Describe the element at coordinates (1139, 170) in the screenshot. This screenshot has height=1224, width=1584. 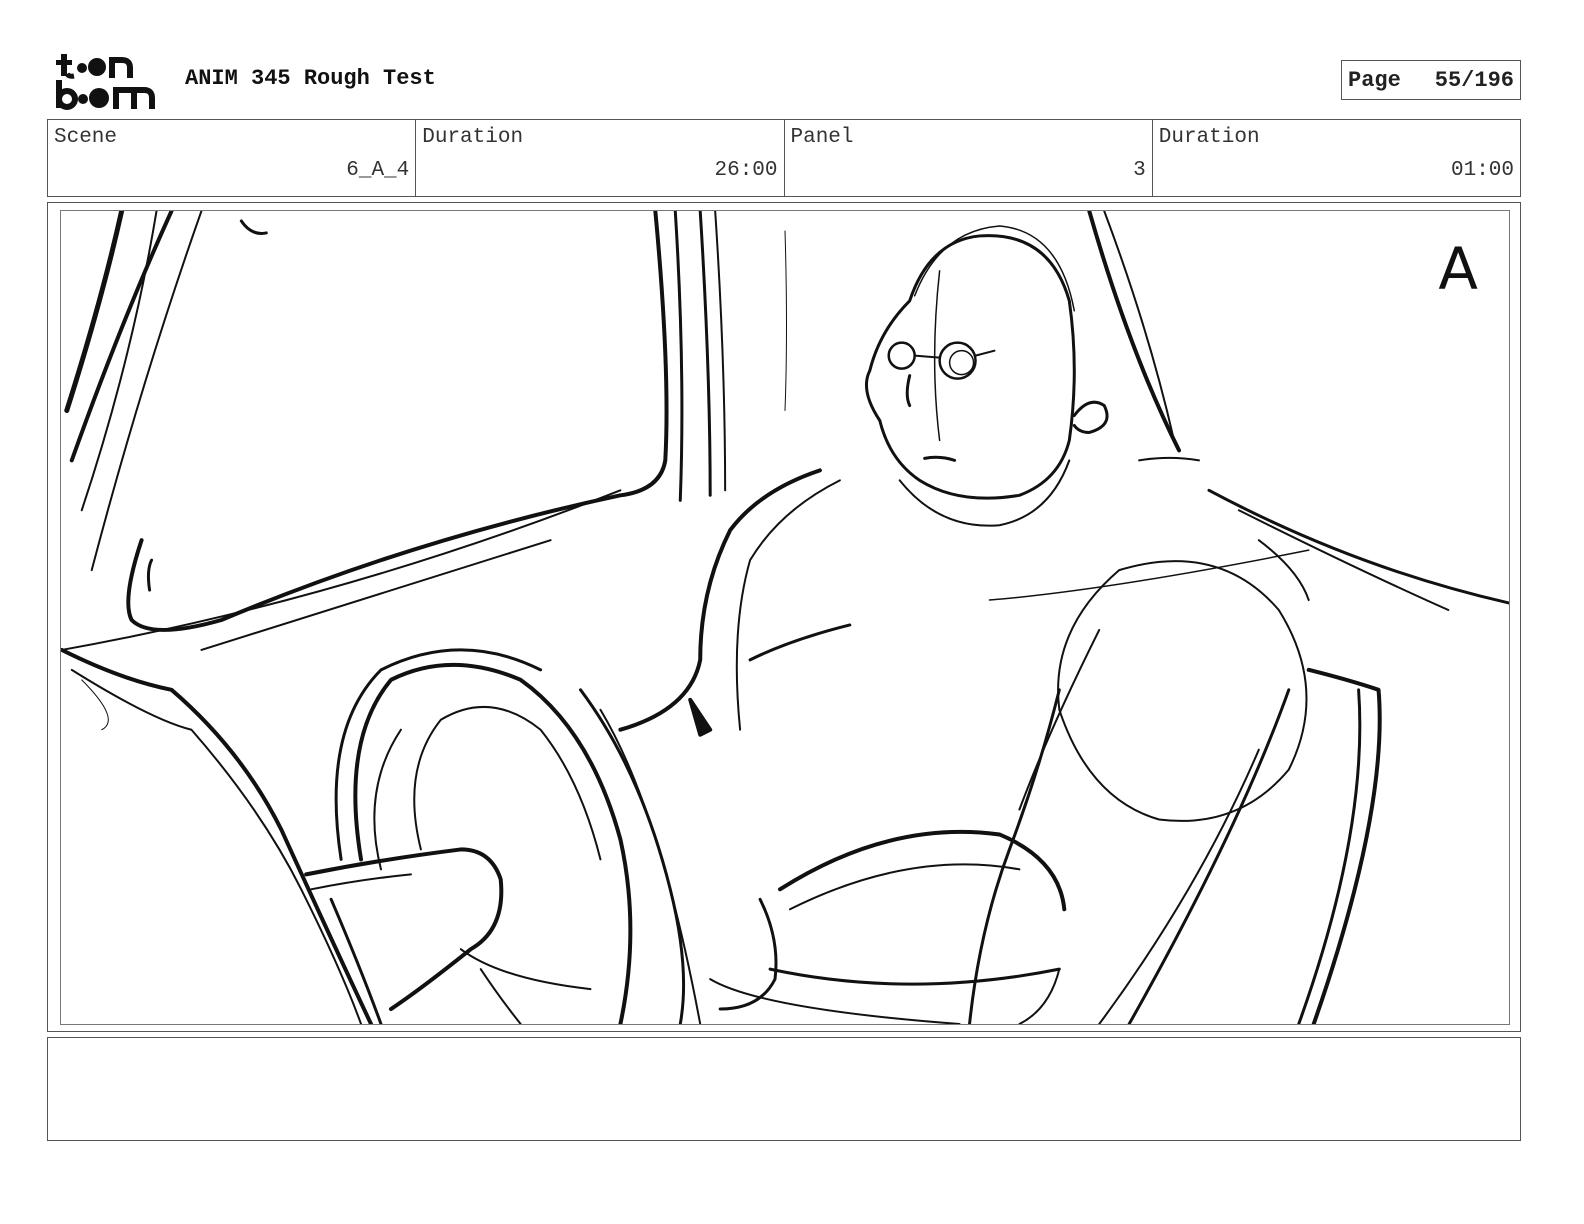
I see `panel-value: 3` at that location.